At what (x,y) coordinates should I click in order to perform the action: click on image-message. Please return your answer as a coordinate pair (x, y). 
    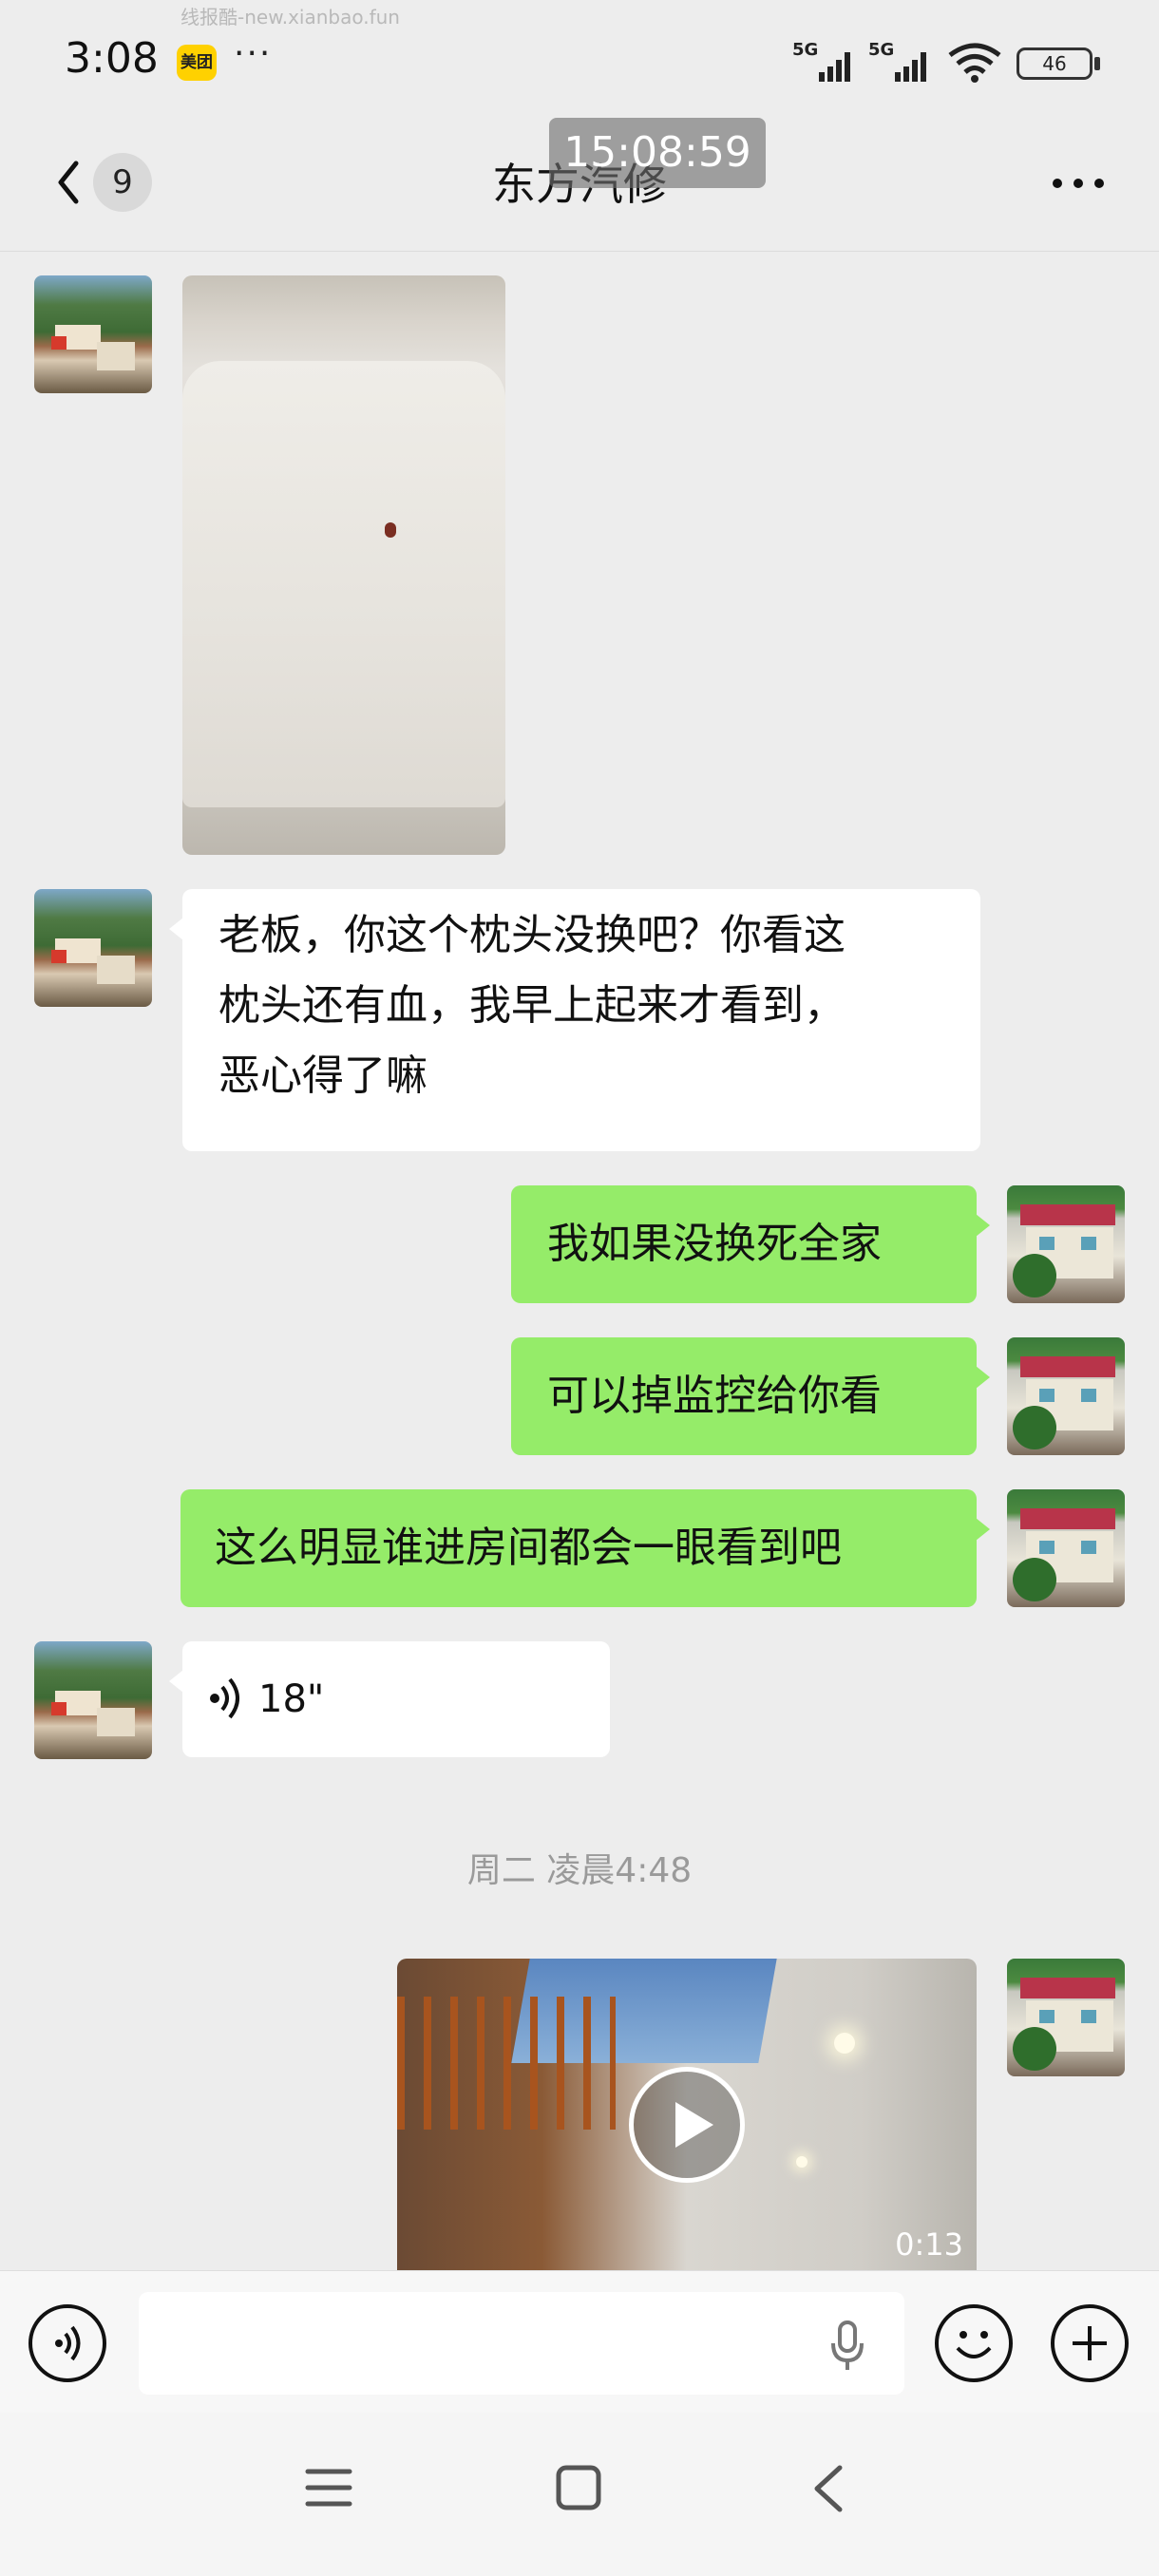
    Looking at the image, I should click on (343, 565).